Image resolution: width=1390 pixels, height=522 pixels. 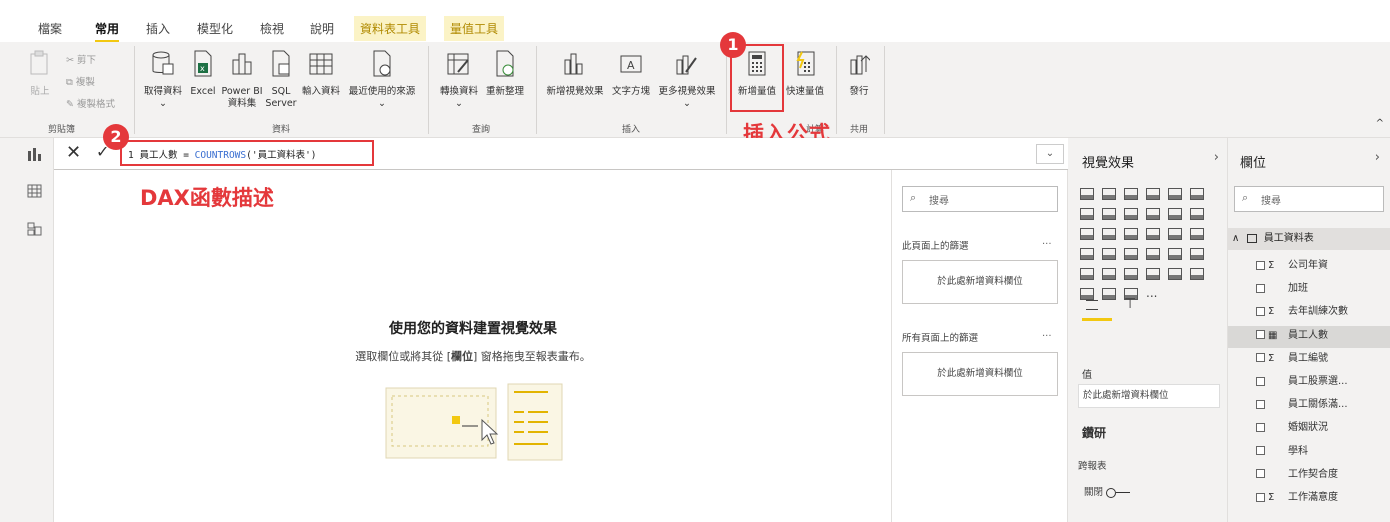 What do you see at coordinates (805, 74) in the screenshot?
I see `quick-measure-button: 快速量值` at bounding box center [805, 74].